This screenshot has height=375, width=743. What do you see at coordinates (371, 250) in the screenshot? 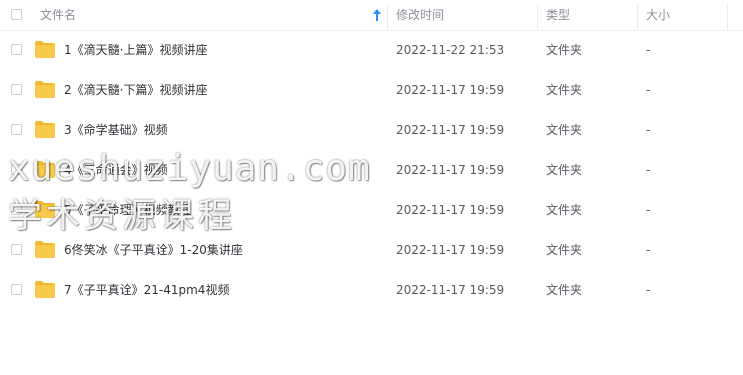
I see `table-row: 6佟笑冰《子平真诠》1-20集讲座 2022-11-17 19:59 文件夹 -` at bounding box center [371, 250].